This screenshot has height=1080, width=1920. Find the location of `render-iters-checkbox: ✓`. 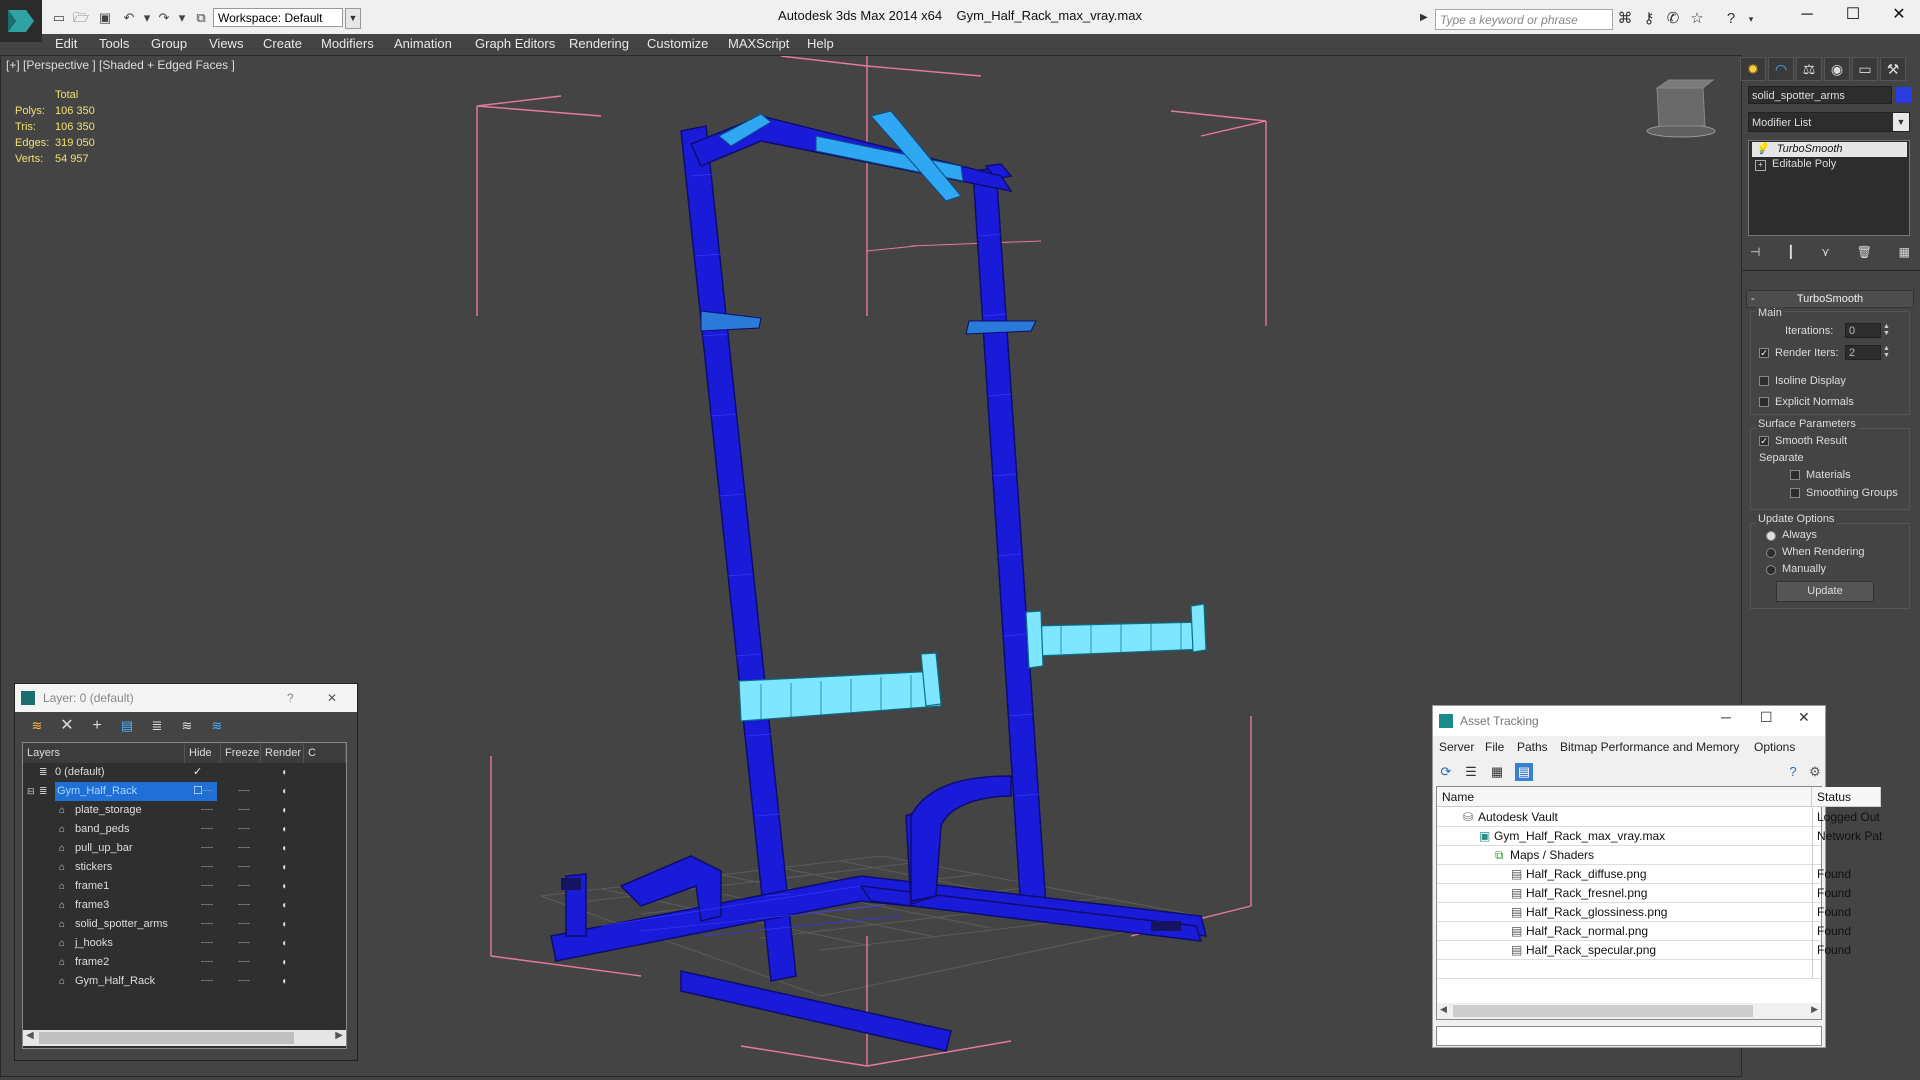

render-iters-checkbox: ✓ is located at coordinates (1764, 353).